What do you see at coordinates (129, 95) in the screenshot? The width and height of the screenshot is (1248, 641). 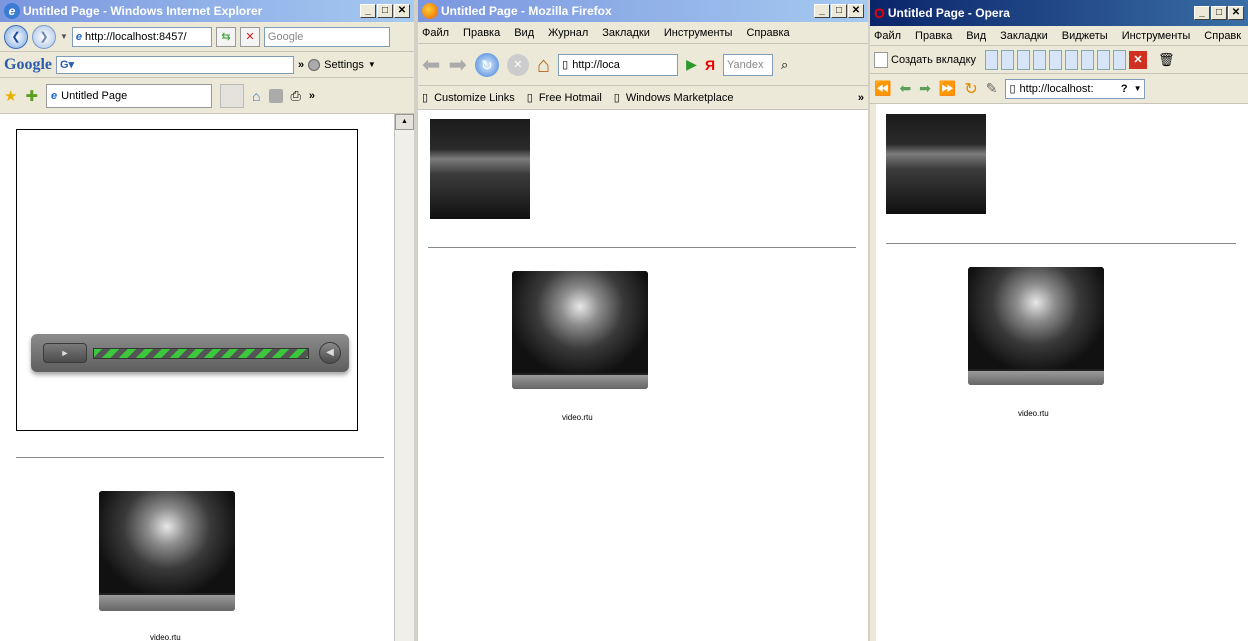 I see `ie-tab: e Untitled Page` at bounding box center [129, 95].